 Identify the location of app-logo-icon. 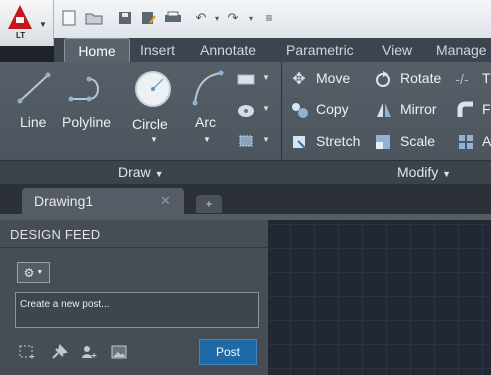
(20, 17).